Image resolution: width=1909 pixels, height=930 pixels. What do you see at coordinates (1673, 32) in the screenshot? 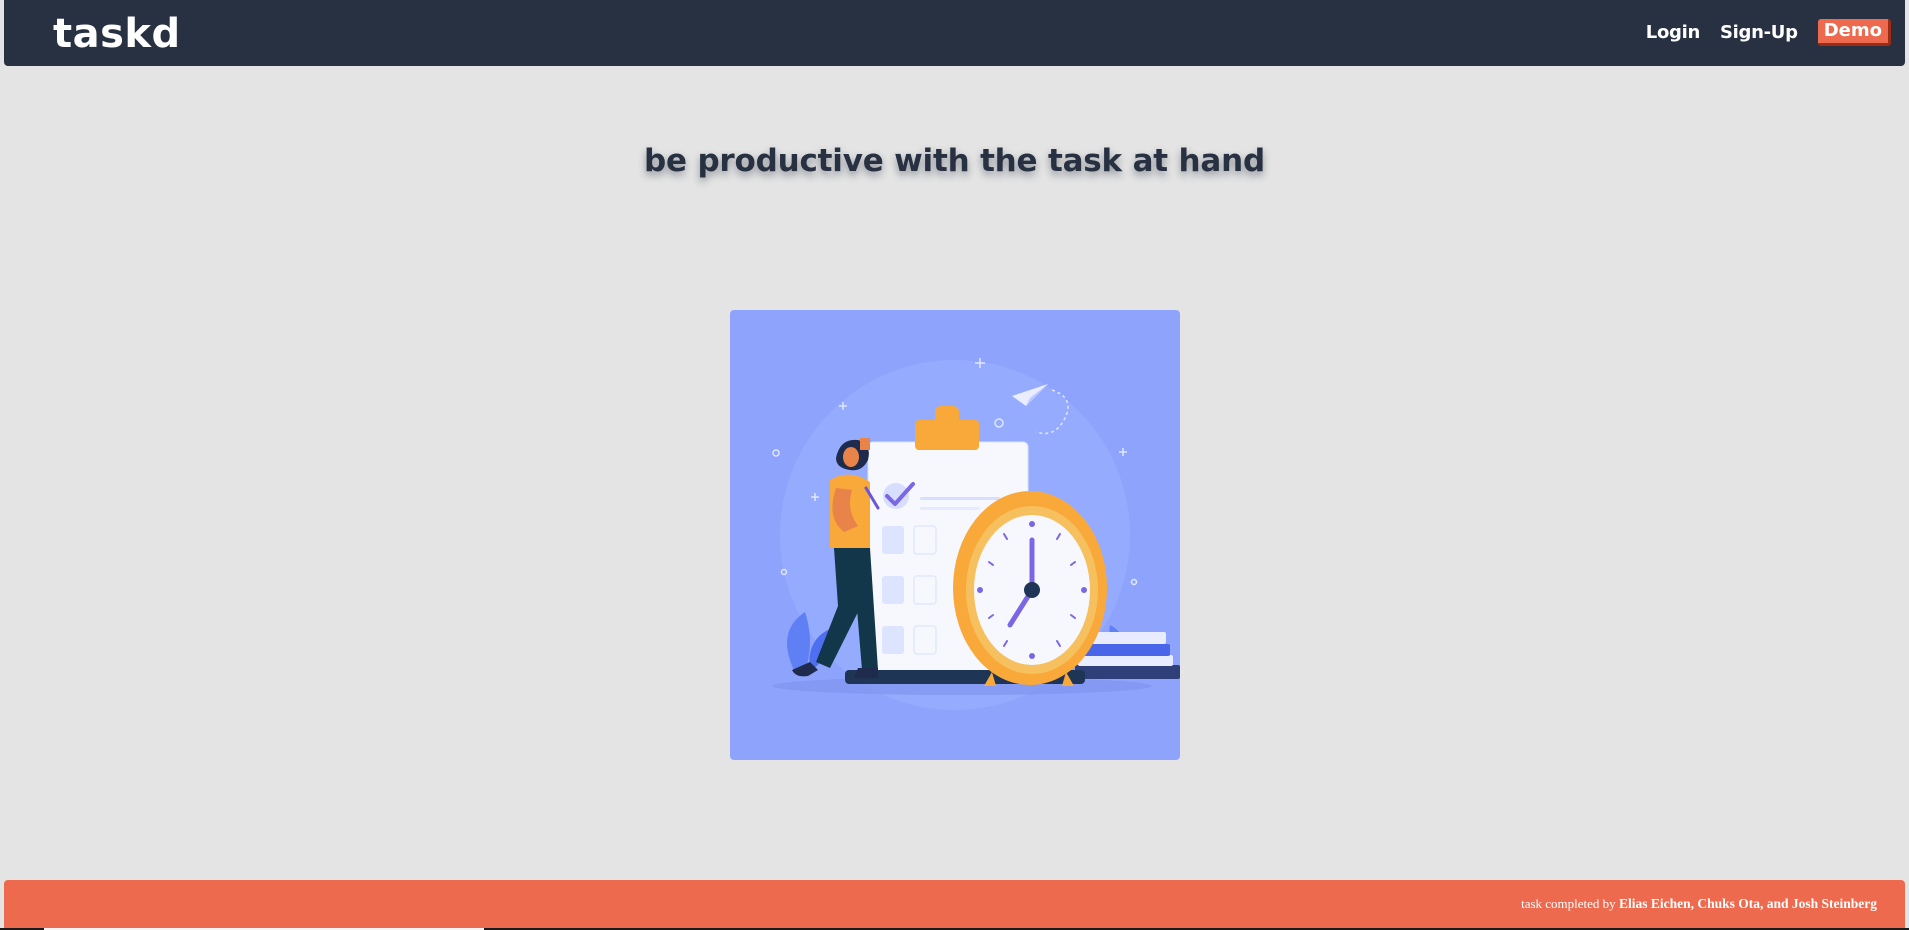
I see `login-link: Login` at bounding box center [1673, 32].